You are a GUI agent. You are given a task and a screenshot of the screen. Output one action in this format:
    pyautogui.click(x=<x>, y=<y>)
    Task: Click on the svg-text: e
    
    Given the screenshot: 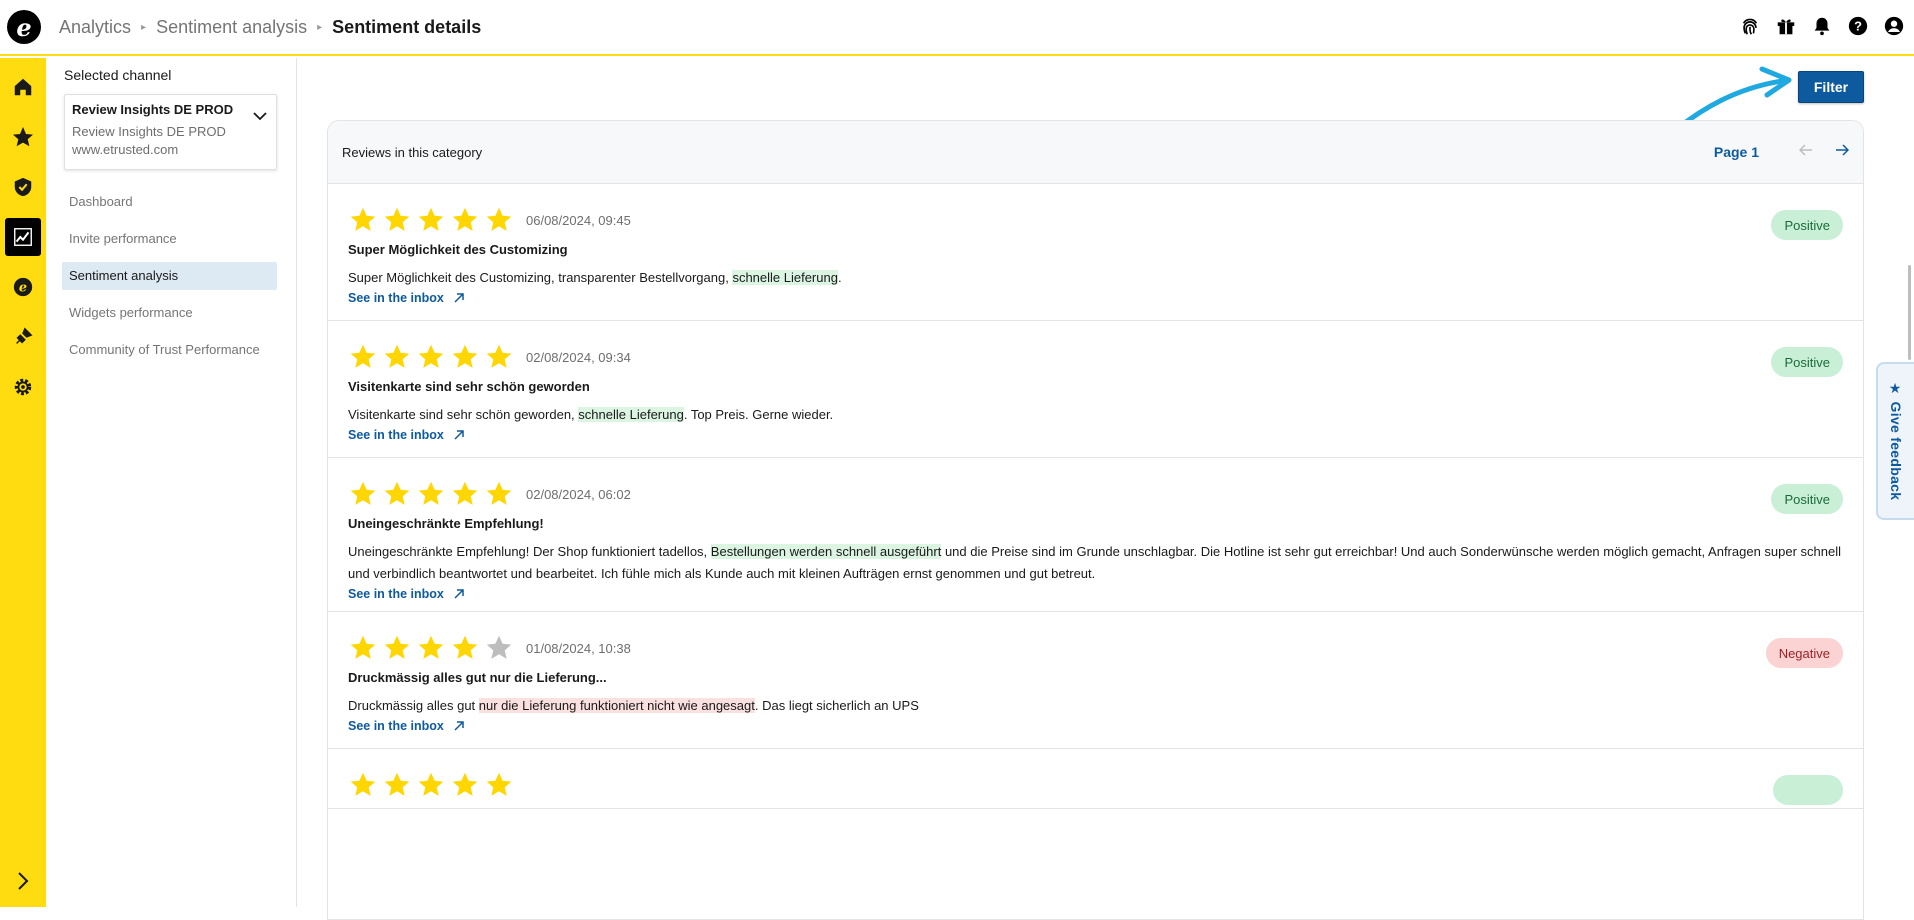 What is the action you would take?
    pyautogui.click(x=23, y=288)
    